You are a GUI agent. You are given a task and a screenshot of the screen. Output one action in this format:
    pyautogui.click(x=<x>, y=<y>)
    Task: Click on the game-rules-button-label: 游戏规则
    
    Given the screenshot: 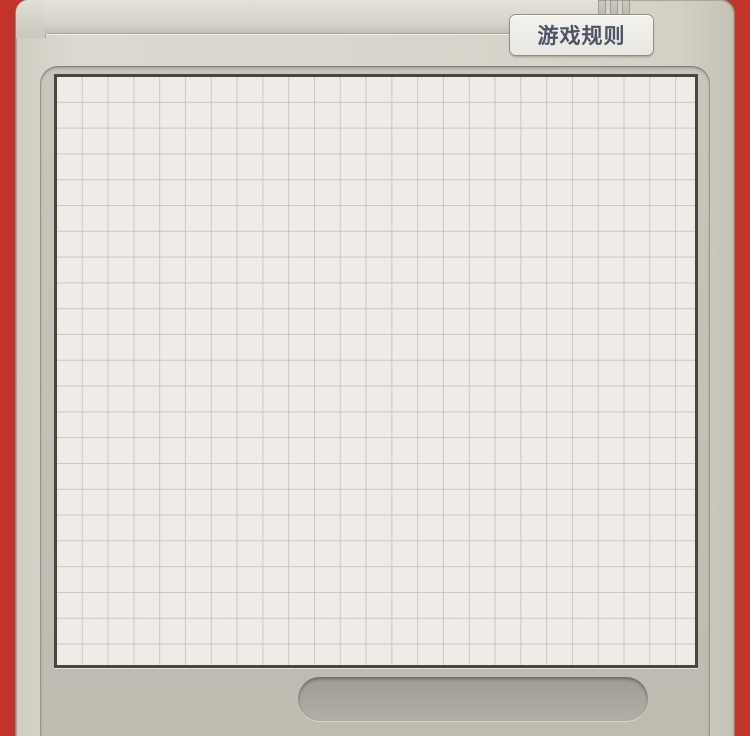 What is the action you would take?
    pyautogui.click(x=581, y=36)
    